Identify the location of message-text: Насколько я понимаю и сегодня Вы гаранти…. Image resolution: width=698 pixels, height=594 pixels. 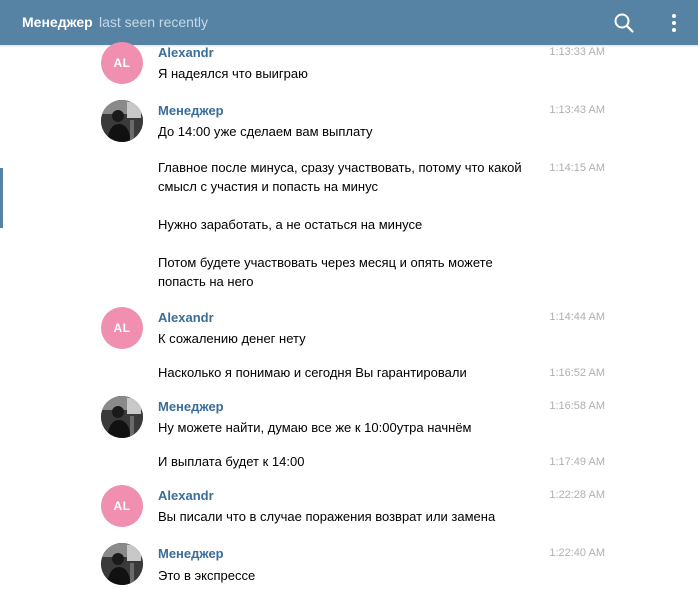
(312, 372).